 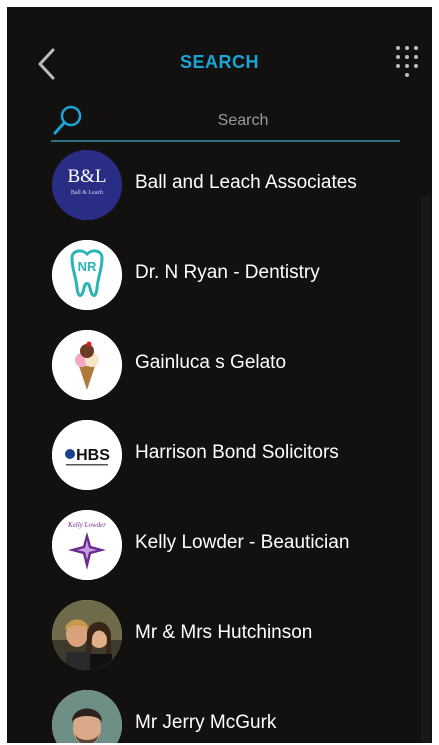 What do you see at coordinates (246, 182) in the screenshot?
I see `list-item-label: Ball and Leach Associates` at bounding box center [246, 182].